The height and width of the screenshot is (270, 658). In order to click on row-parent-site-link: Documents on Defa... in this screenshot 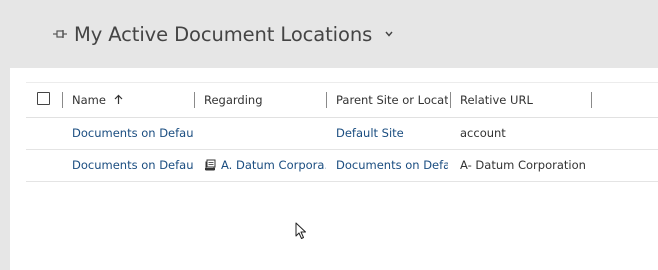, I will do `click(392, 165)`.